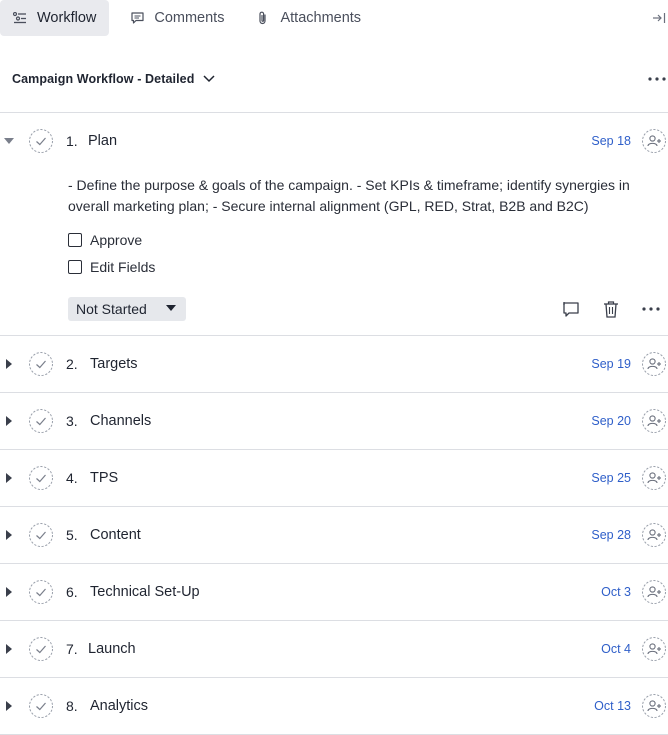  What do you see at coordinates (334, 421) in the screenshot?
I see `step-row-channels: 3. Channels Sep 20` at bounding box center [334, 421].